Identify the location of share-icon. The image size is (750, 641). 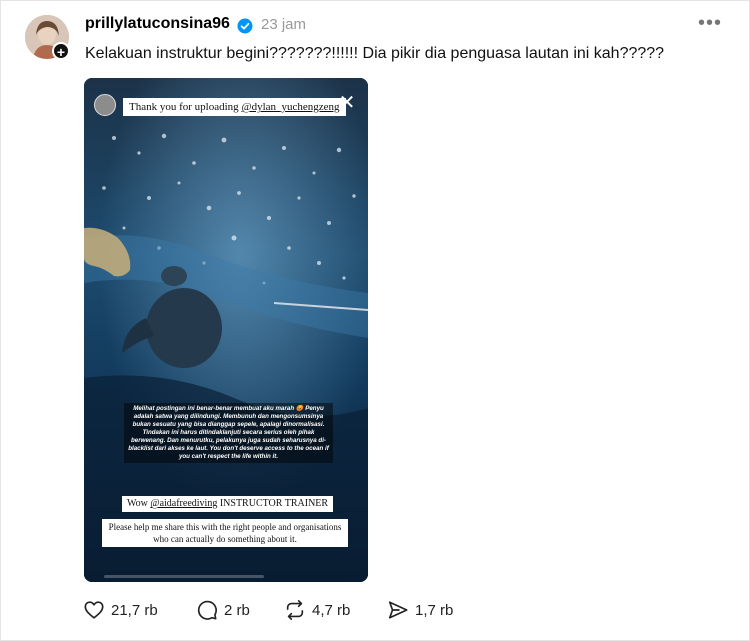
(398, 610).